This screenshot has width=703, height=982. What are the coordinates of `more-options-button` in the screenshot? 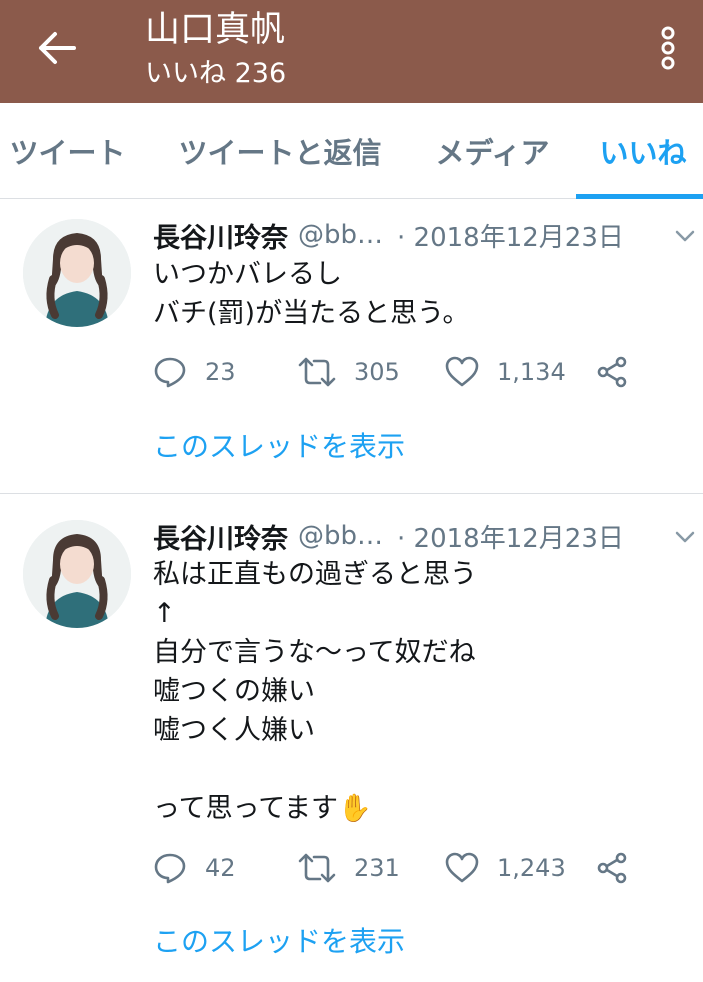 It's located at (668, 48).